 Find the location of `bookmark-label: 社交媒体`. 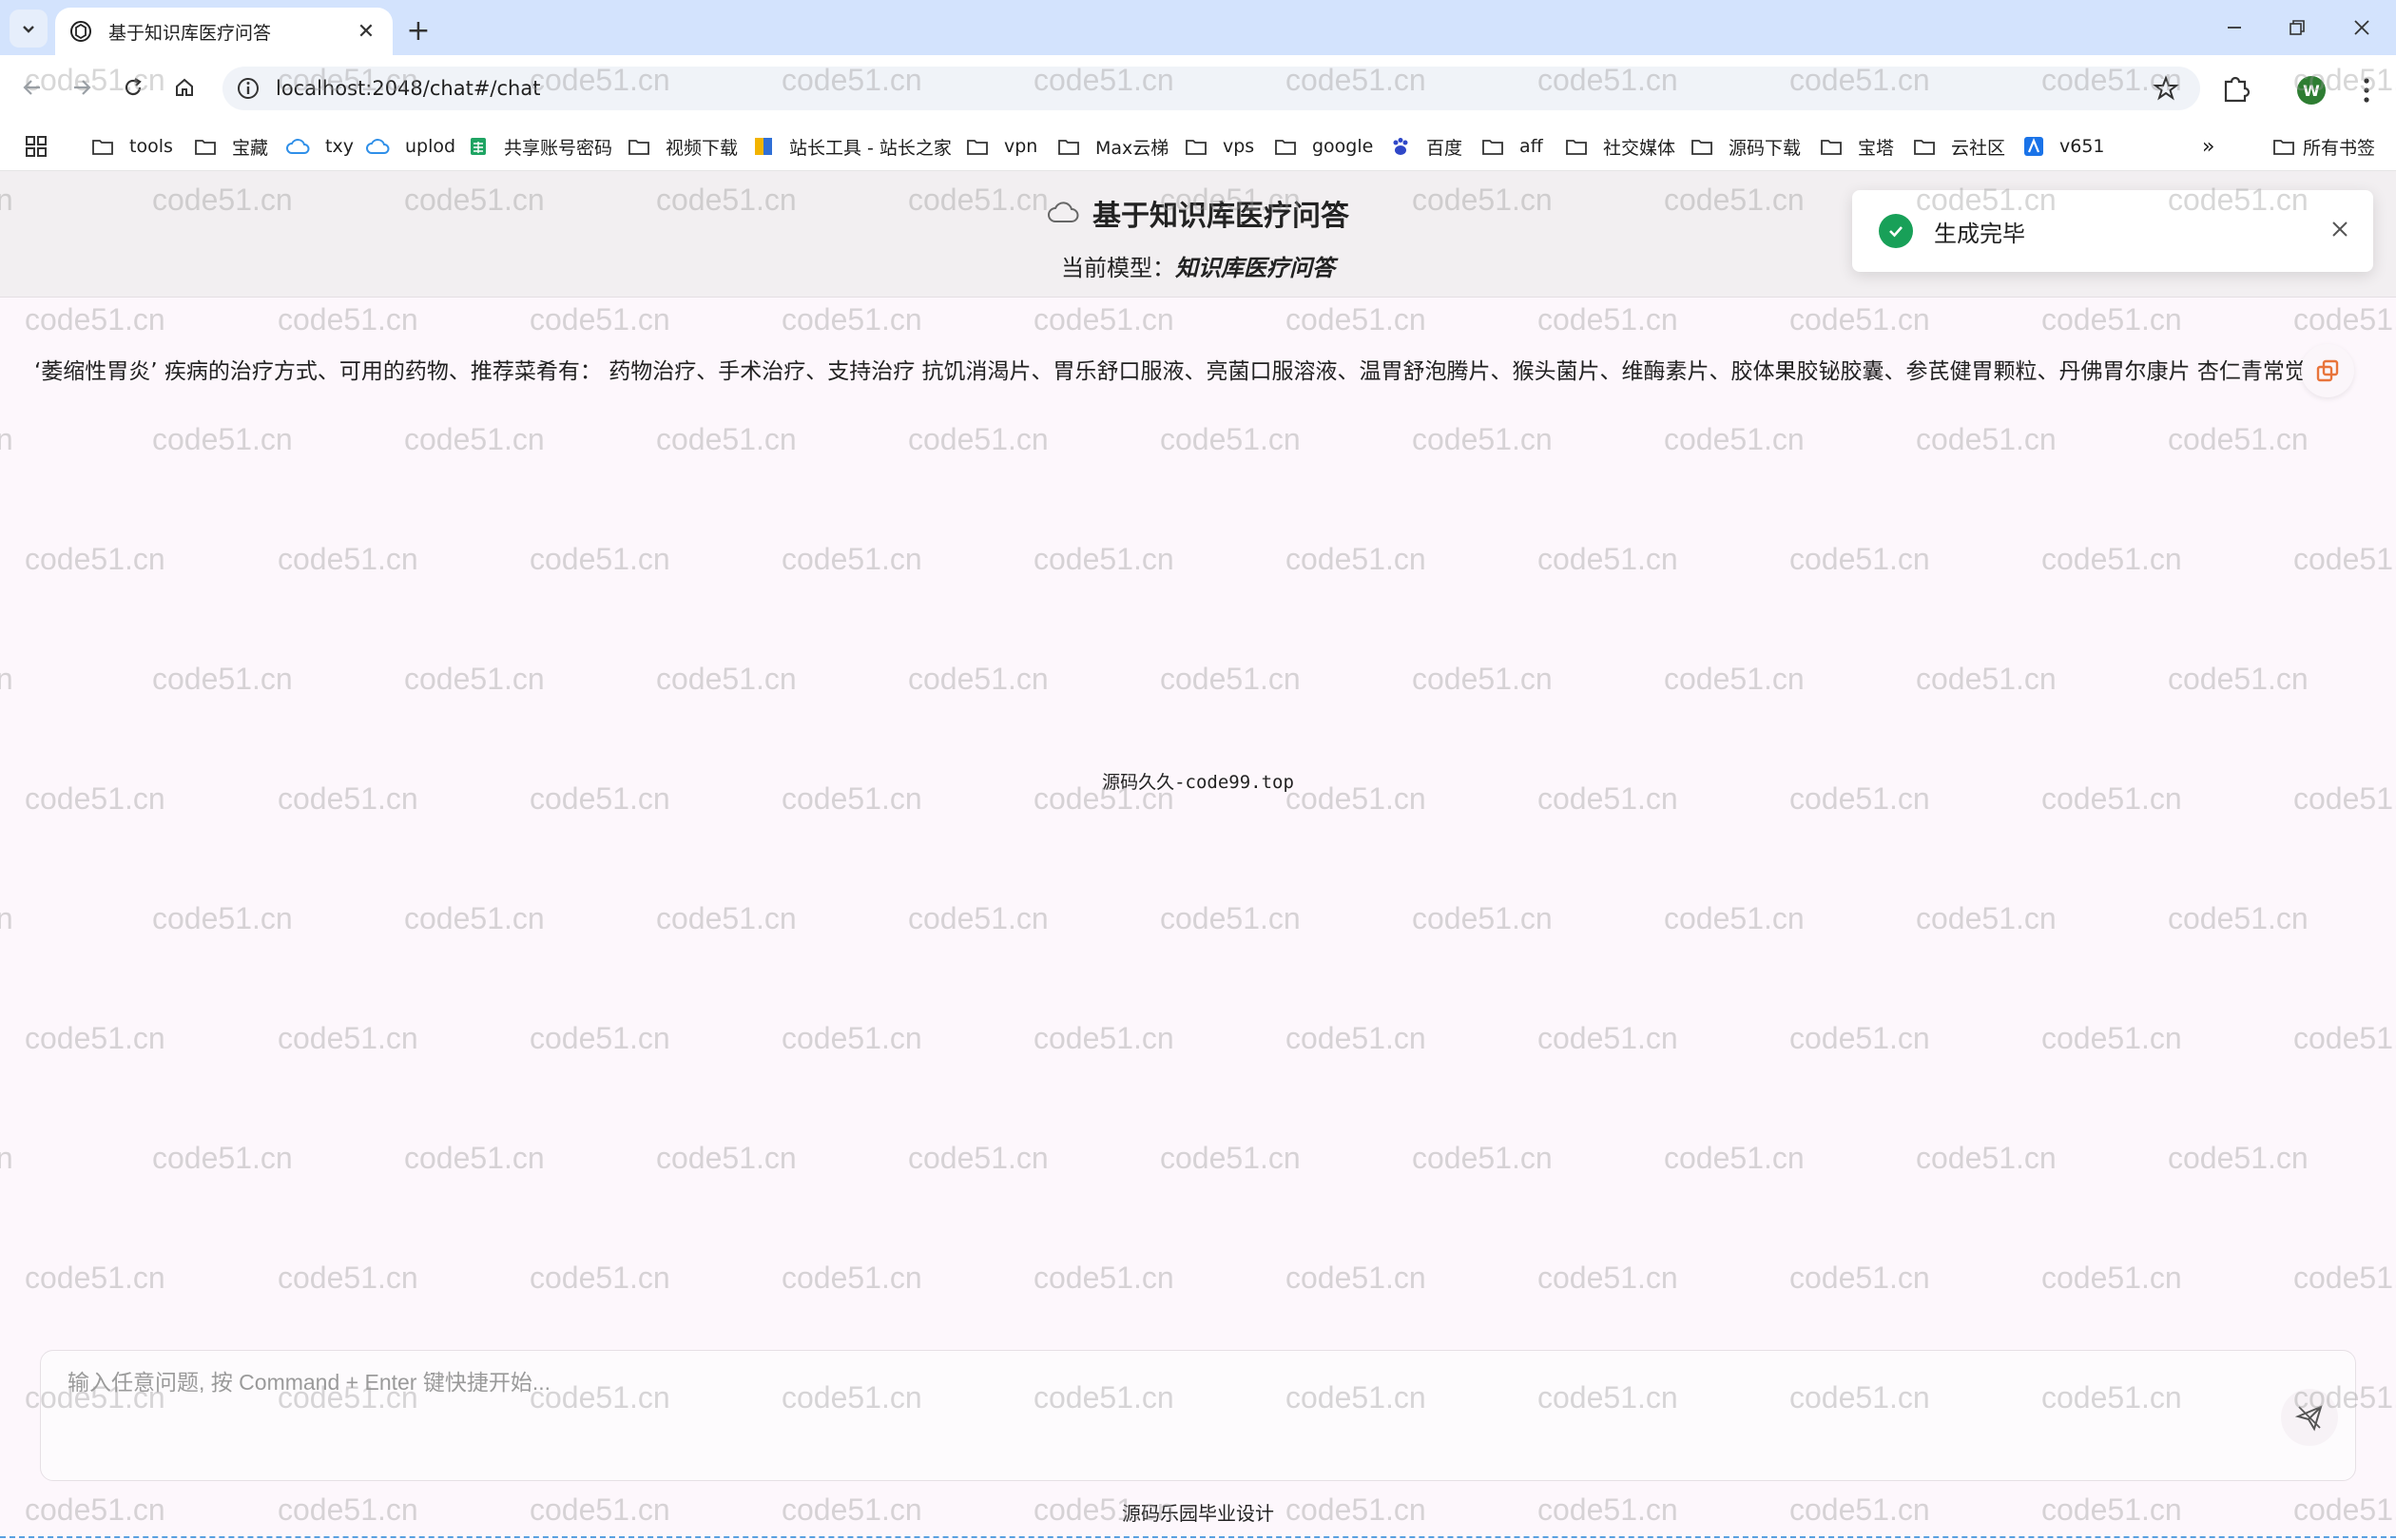

bookmark-label: 社交媒体 is located at coordinates (1639, 148).